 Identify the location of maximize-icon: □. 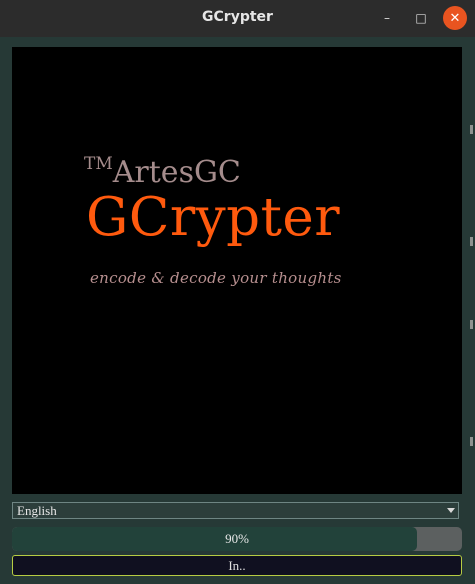
(421, 18).